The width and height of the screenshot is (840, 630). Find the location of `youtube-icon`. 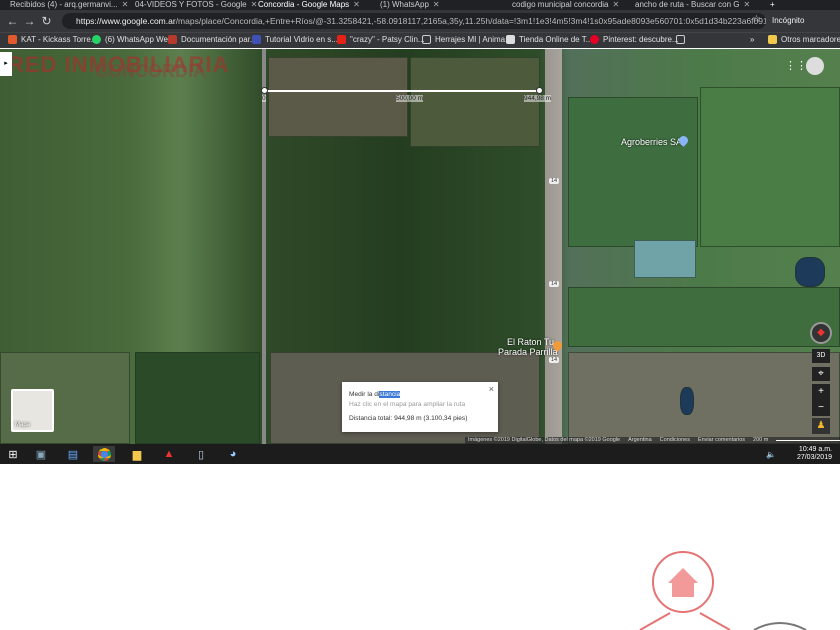

youtube-icon is located at coordinates (341, 39).